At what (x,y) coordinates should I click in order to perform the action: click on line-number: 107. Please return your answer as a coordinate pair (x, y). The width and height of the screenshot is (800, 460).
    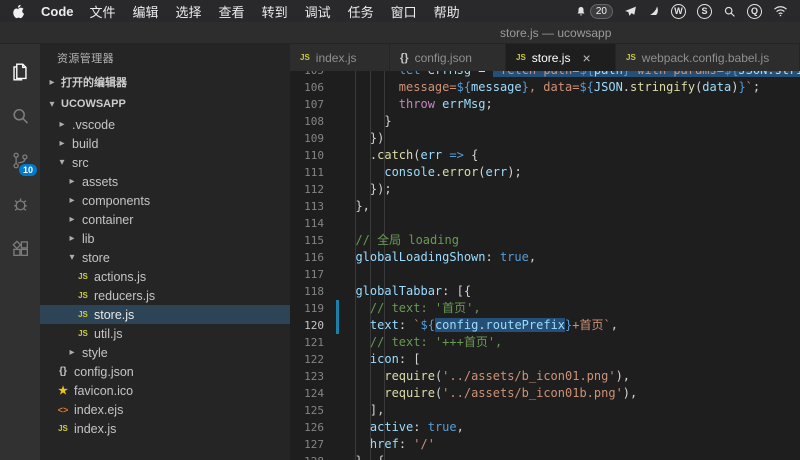
    Looking at the image, I should click on (307, 104).